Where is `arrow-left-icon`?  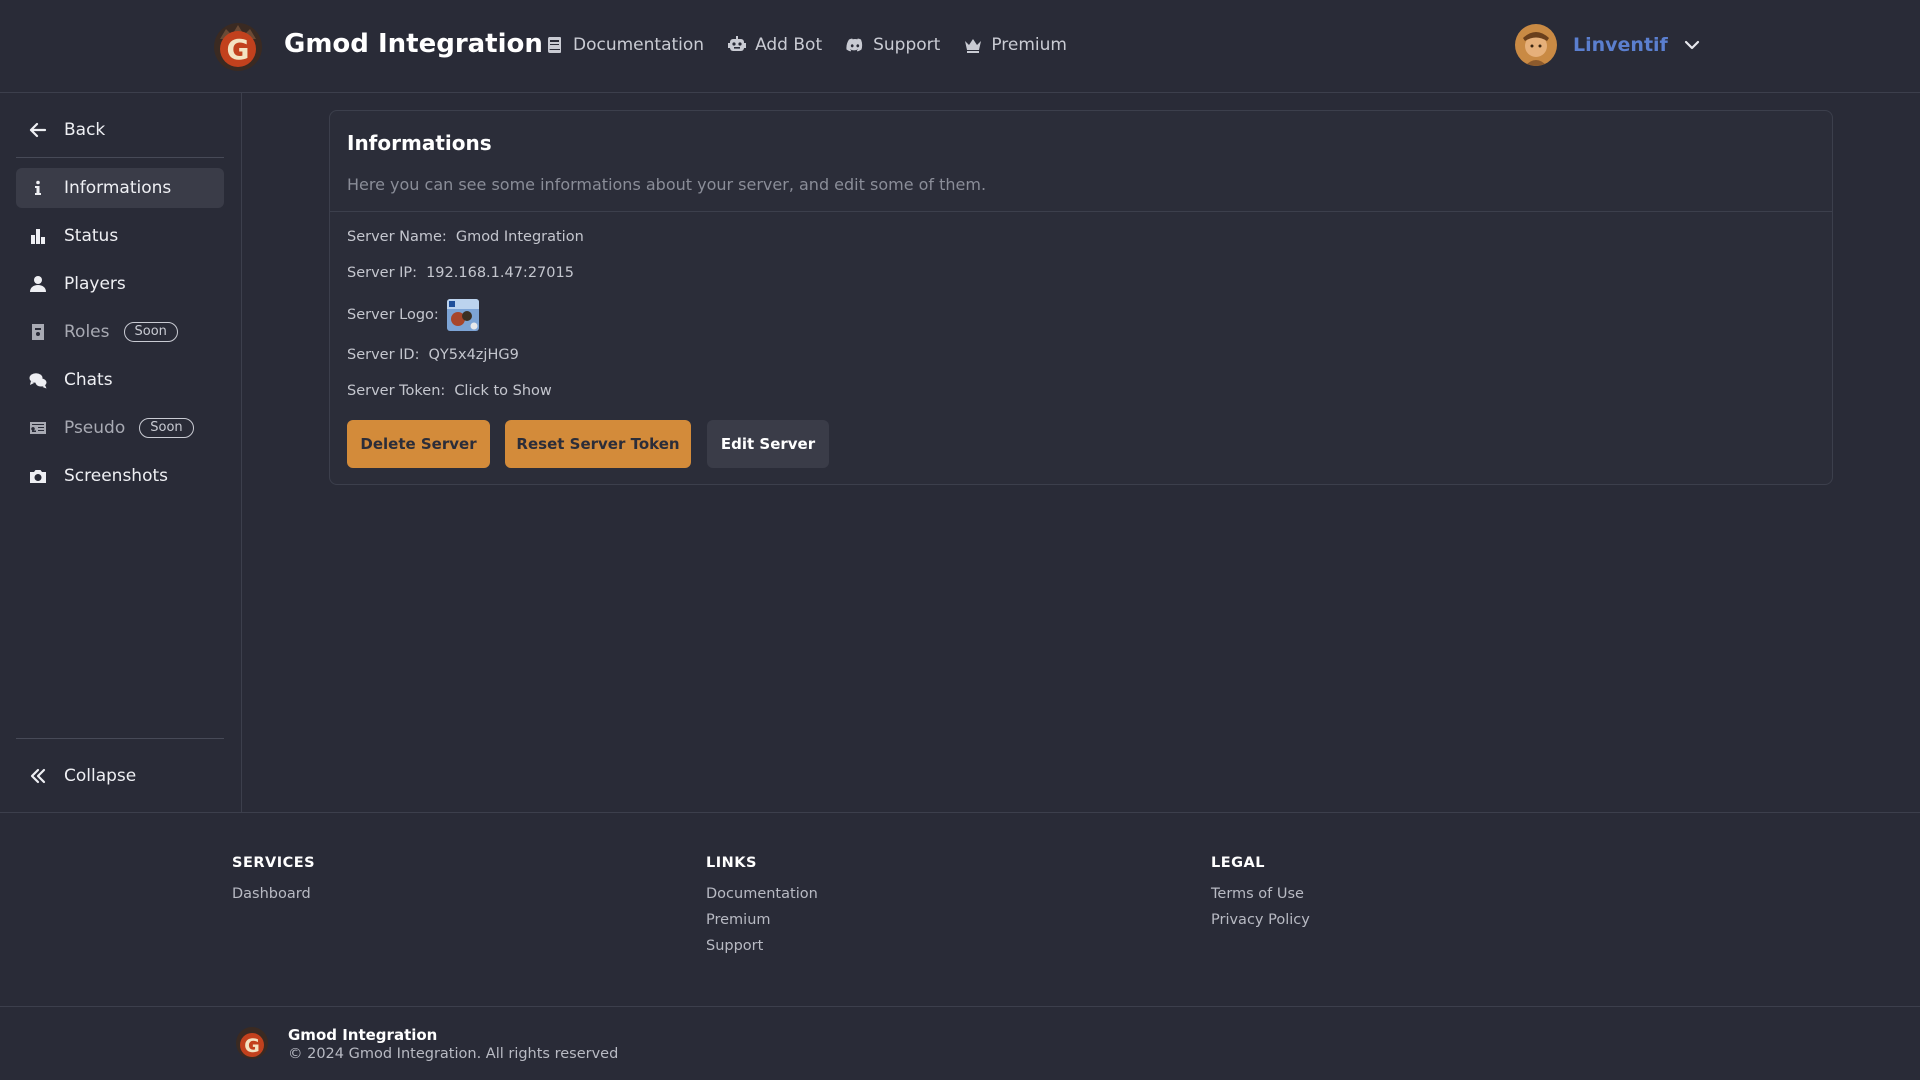
arrow-left-icon is located at coordinates (38, 130).